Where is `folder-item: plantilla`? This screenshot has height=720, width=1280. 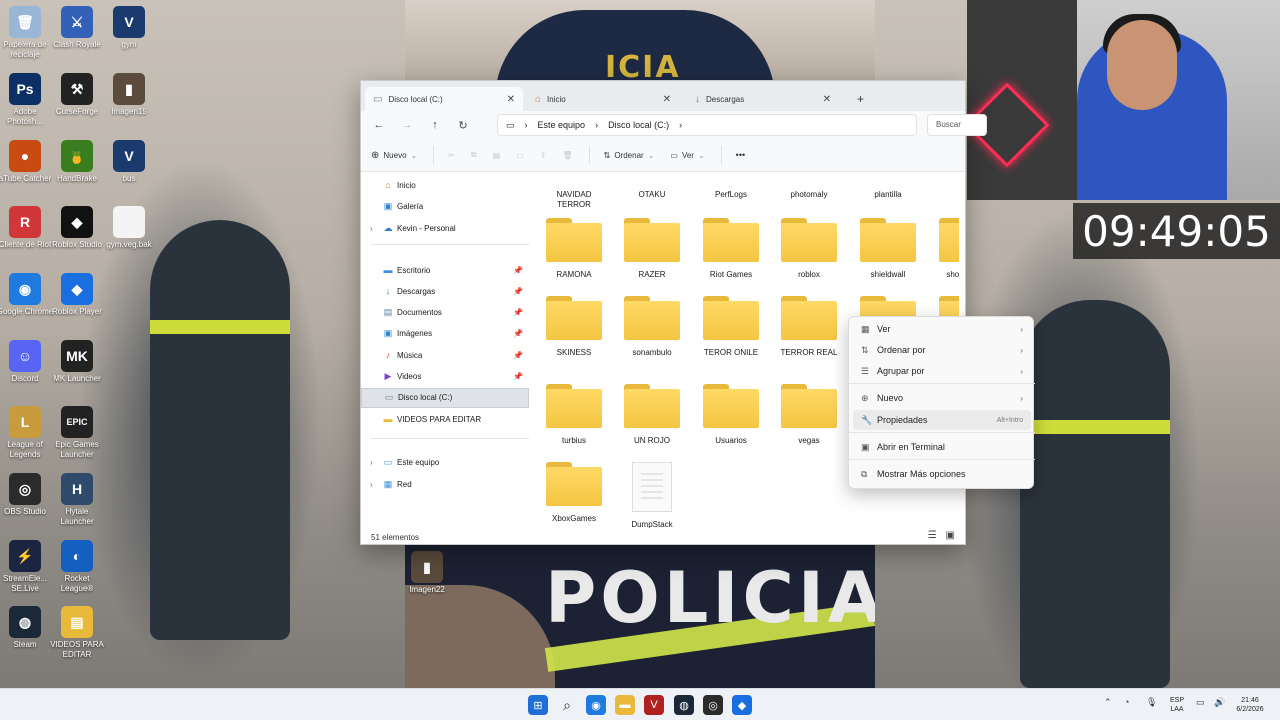
folder-item: plantilla is located at coordinates (888, 186).